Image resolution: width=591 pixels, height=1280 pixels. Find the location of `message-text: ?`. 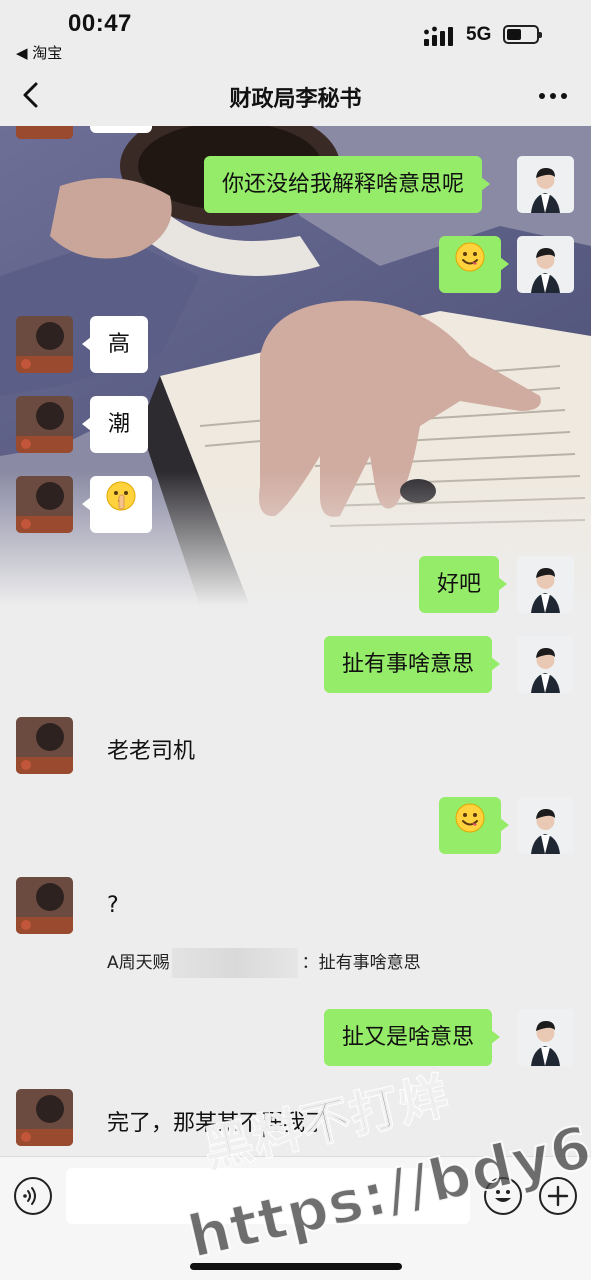

message-text: ? is located at coordinates (113, 905).